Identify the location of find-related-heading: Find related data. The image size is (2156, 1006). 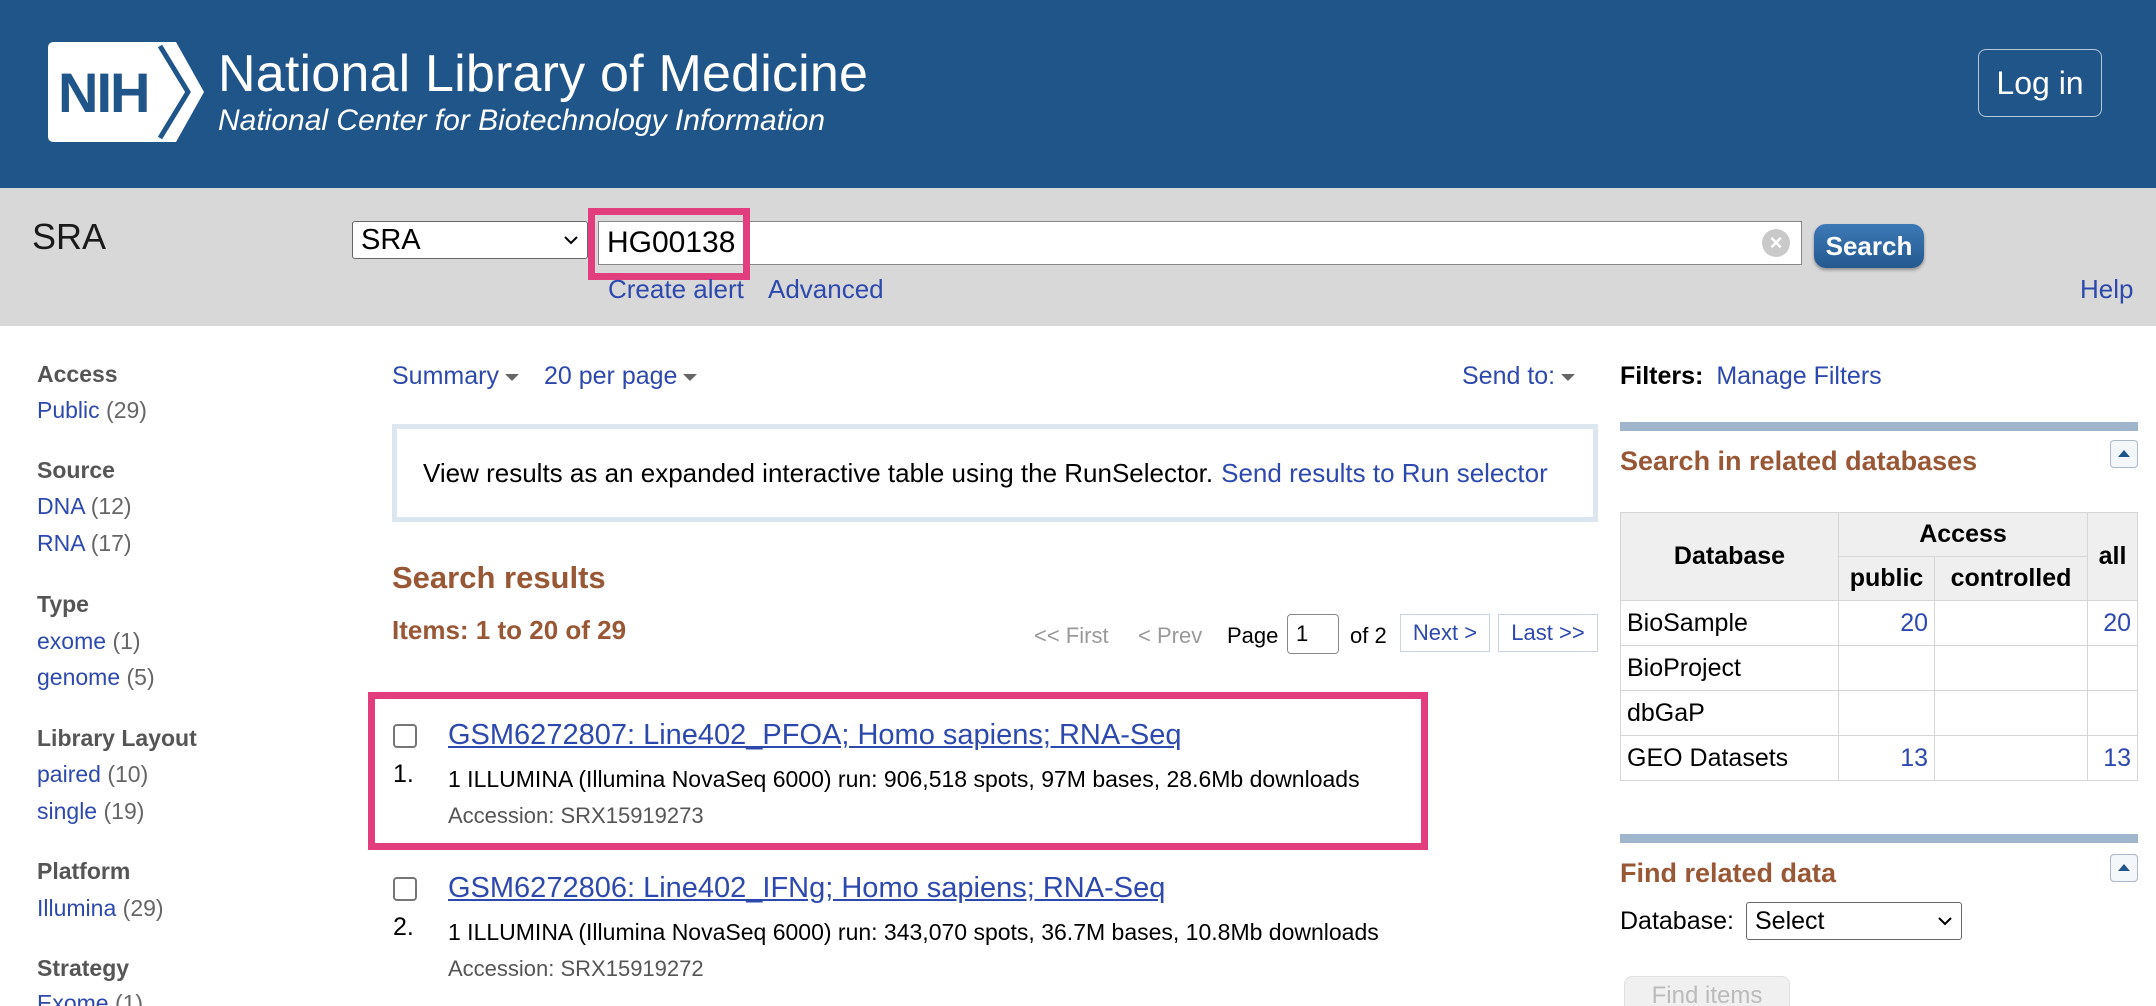
(1728, 873).